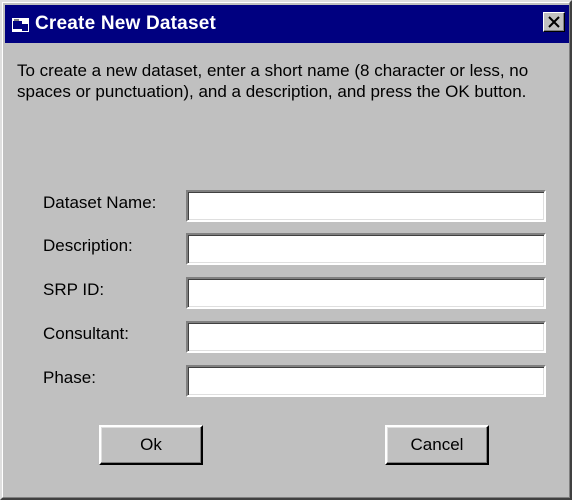  What do you see at coordinates (69, 377) in the screenshot?
I see `phase-label: Phase:` at bounding box center [69, 377].